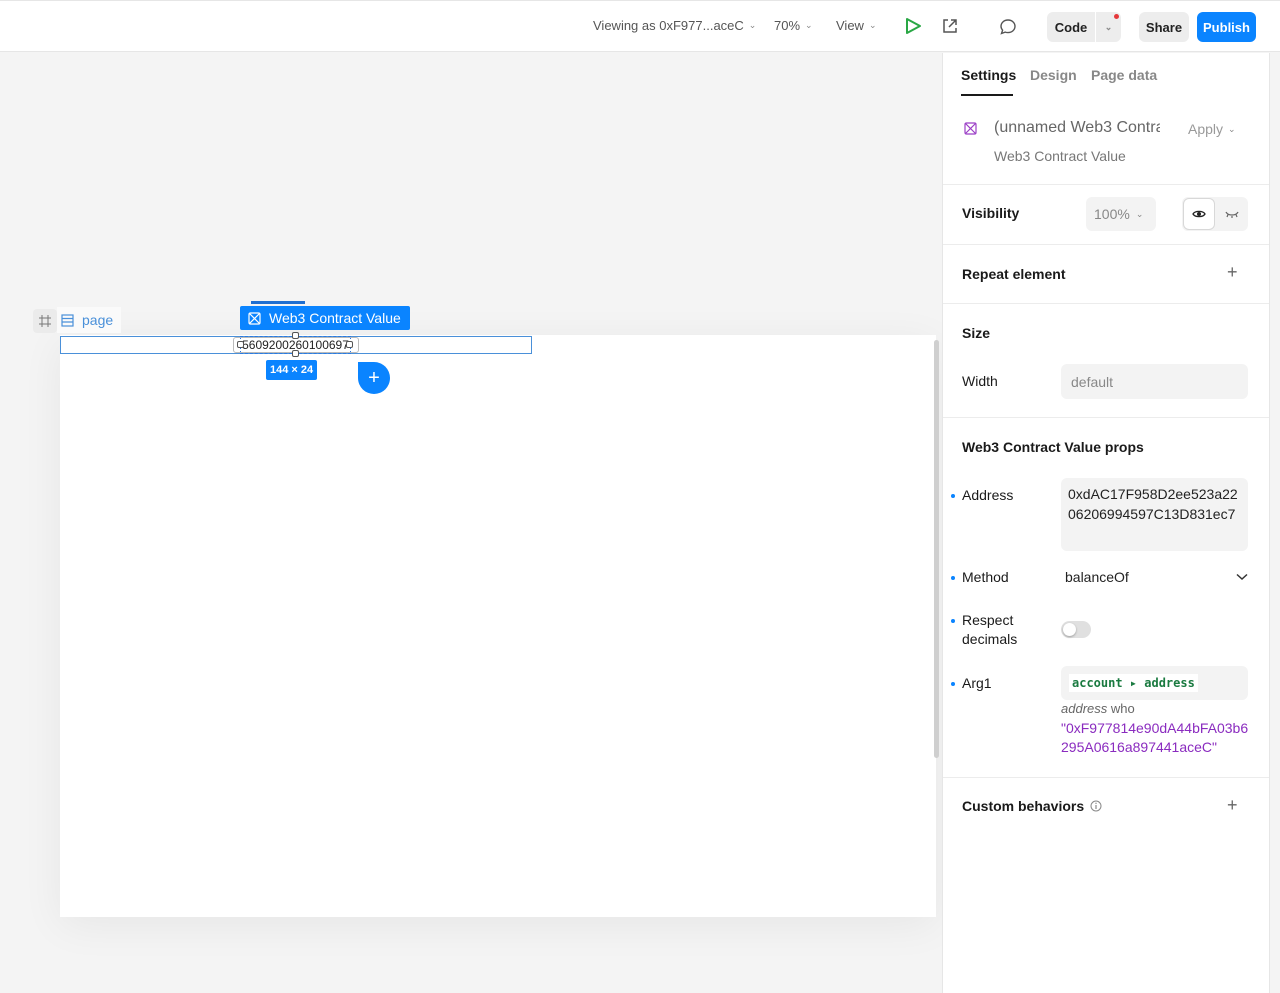 Image resolution: width=1280 pixels, height=993 pixels. Describe the element at coordinates (1060, 156) in the screenshot. I see `element-type-label: Web3 Contract Value` at that location.